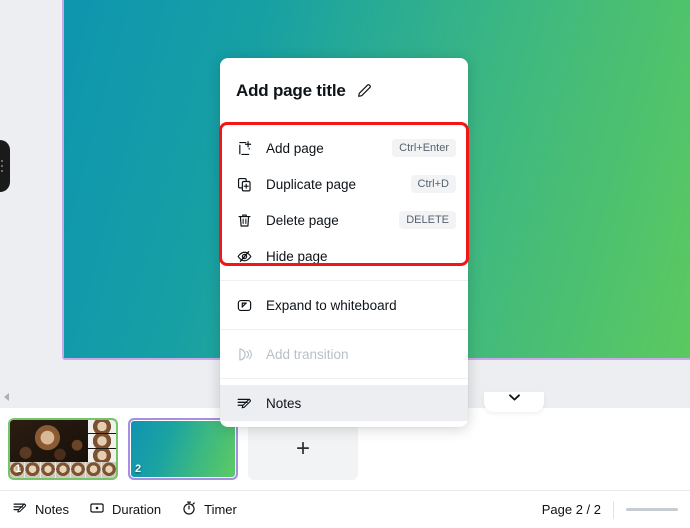  Describe the element at coordinates (136, 509) in the screenshot. I see `bottom-button-label: Duration` at that location.